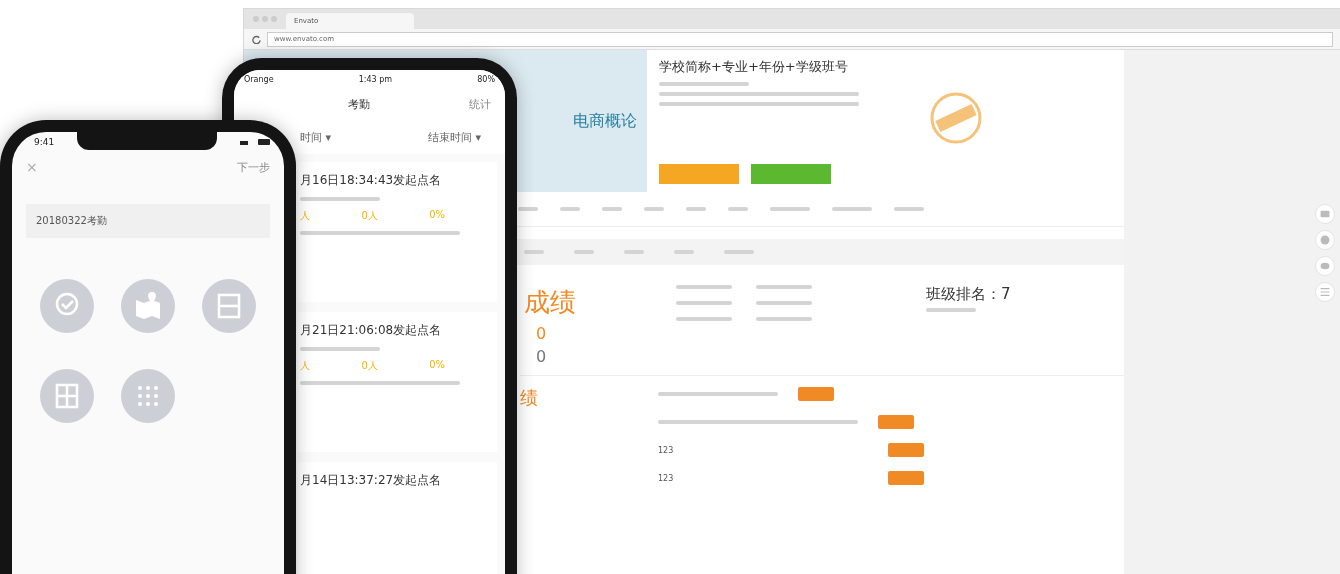 This screenshot has height=574, width=1340. What do you see at coordinates (529, 398) in the screenshot?
I see `section-title: 绩` at bounding box center [529, 398].